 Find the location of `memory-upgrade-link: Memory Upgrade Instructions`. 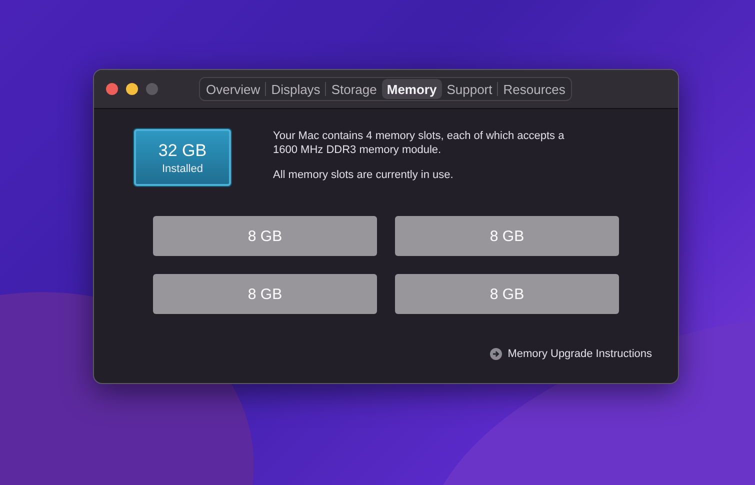

memory-upgrade-link: Memory Upgrade Instructions is located at coordinates (571, 354).